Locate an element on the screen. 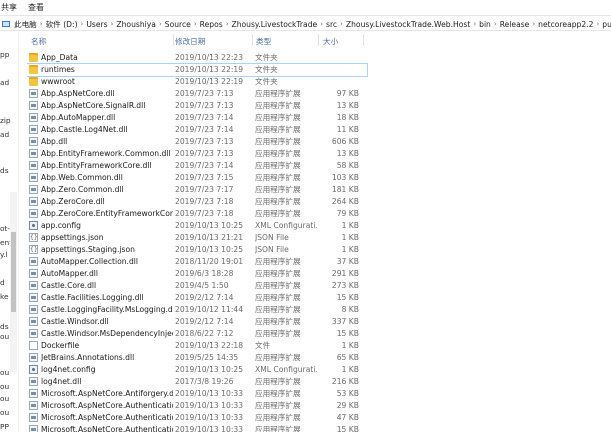  breadcrumb-item: src is located at coordinates (331, 24).